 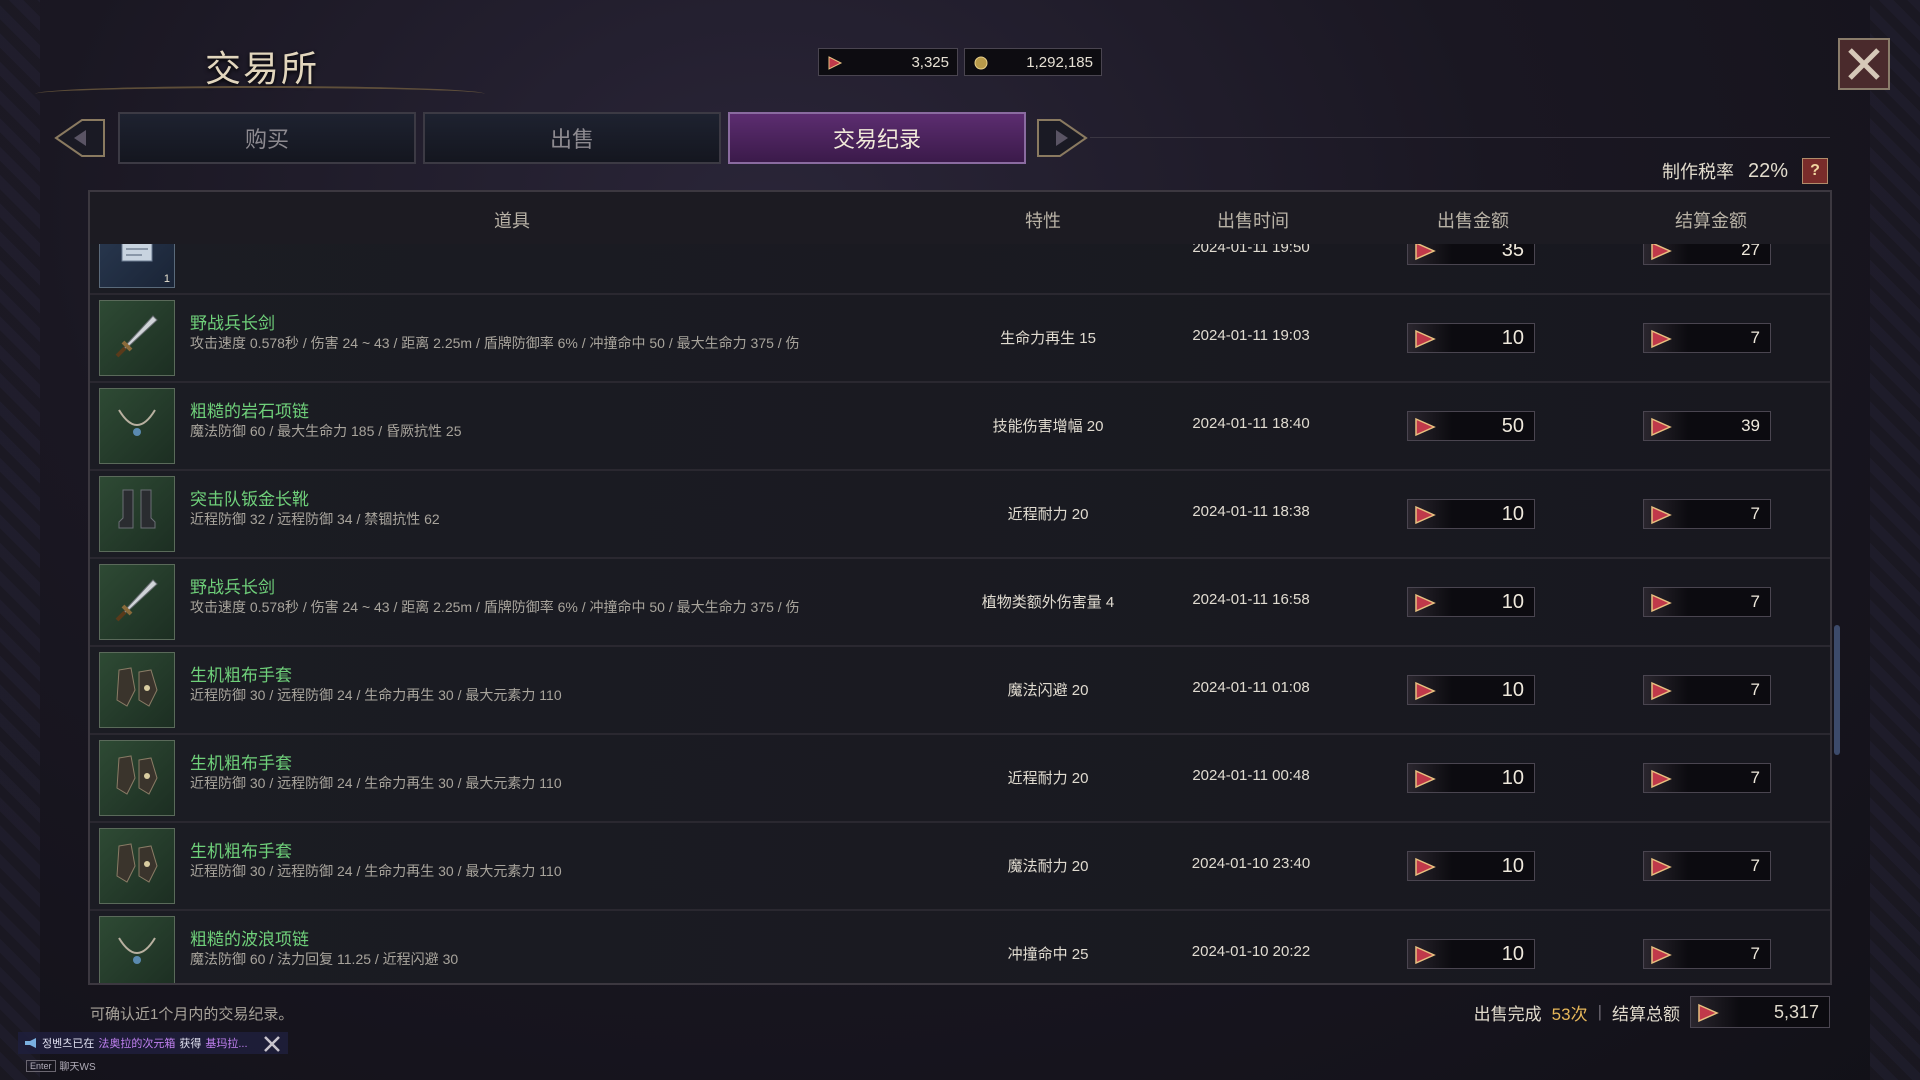 What do you see at coordinates (1471, 254) in the screenshot?
I see `sale-price: 35` at bounding box center [1471, 254].